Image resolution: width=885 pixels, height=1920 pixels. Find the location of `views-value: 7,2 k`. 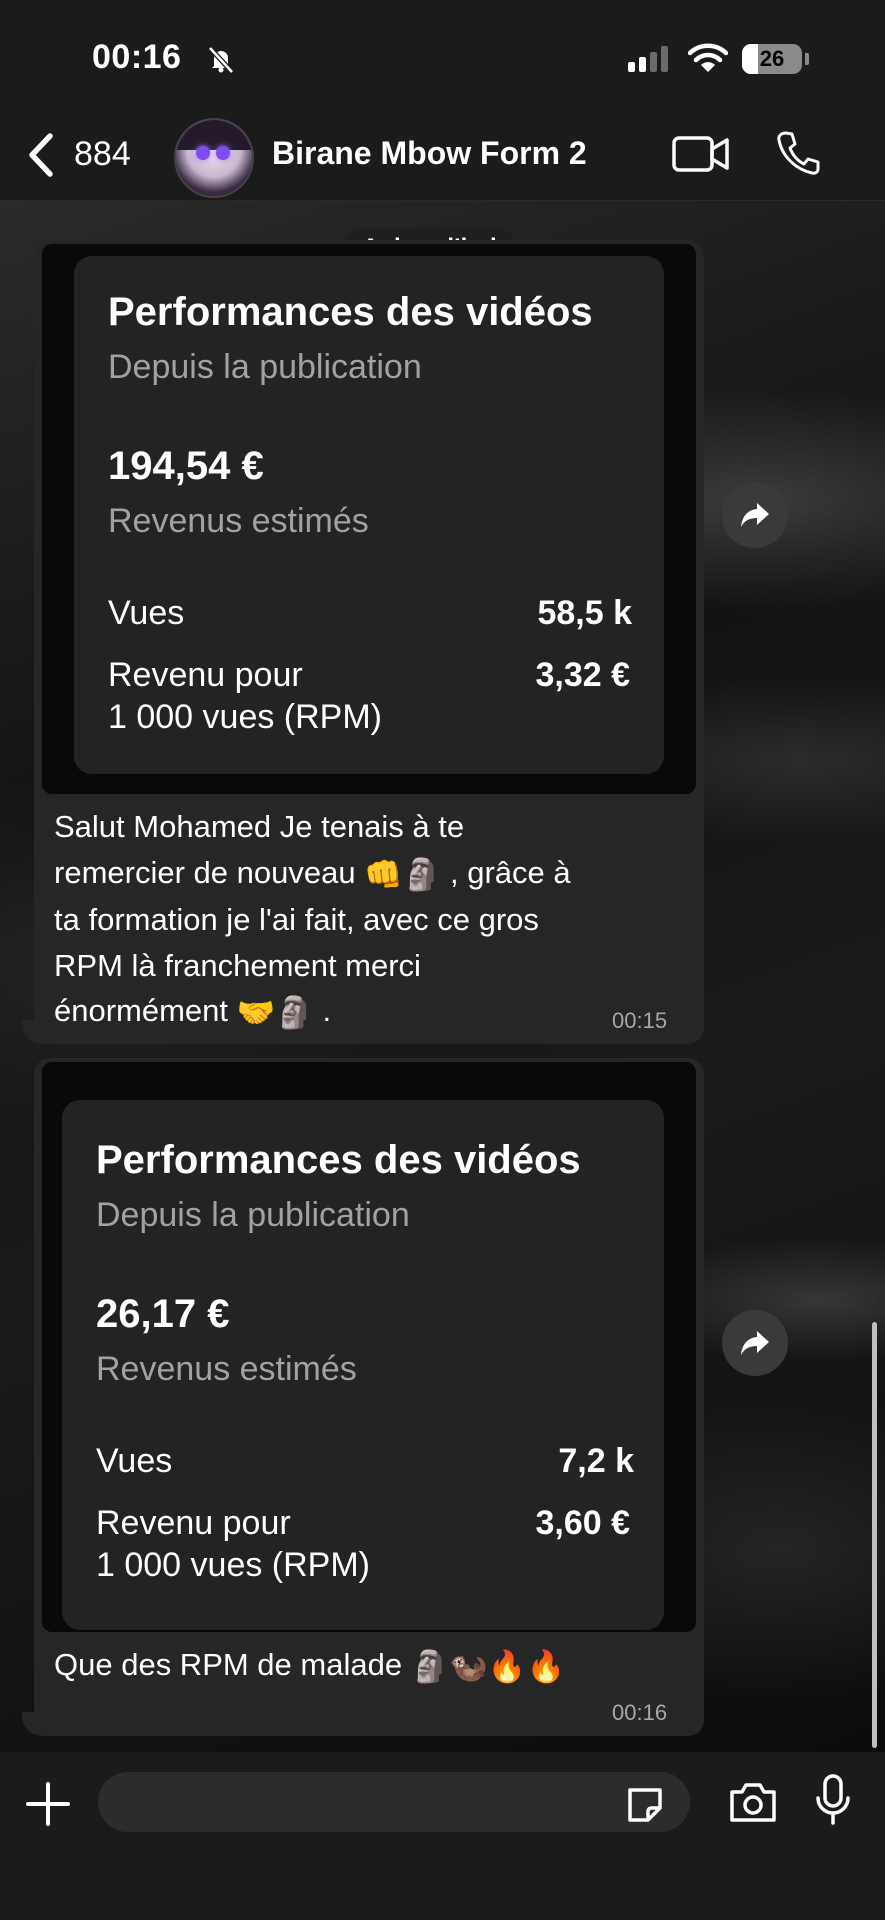

views-value: 7,2 k is located at coordinates (596, 1461).